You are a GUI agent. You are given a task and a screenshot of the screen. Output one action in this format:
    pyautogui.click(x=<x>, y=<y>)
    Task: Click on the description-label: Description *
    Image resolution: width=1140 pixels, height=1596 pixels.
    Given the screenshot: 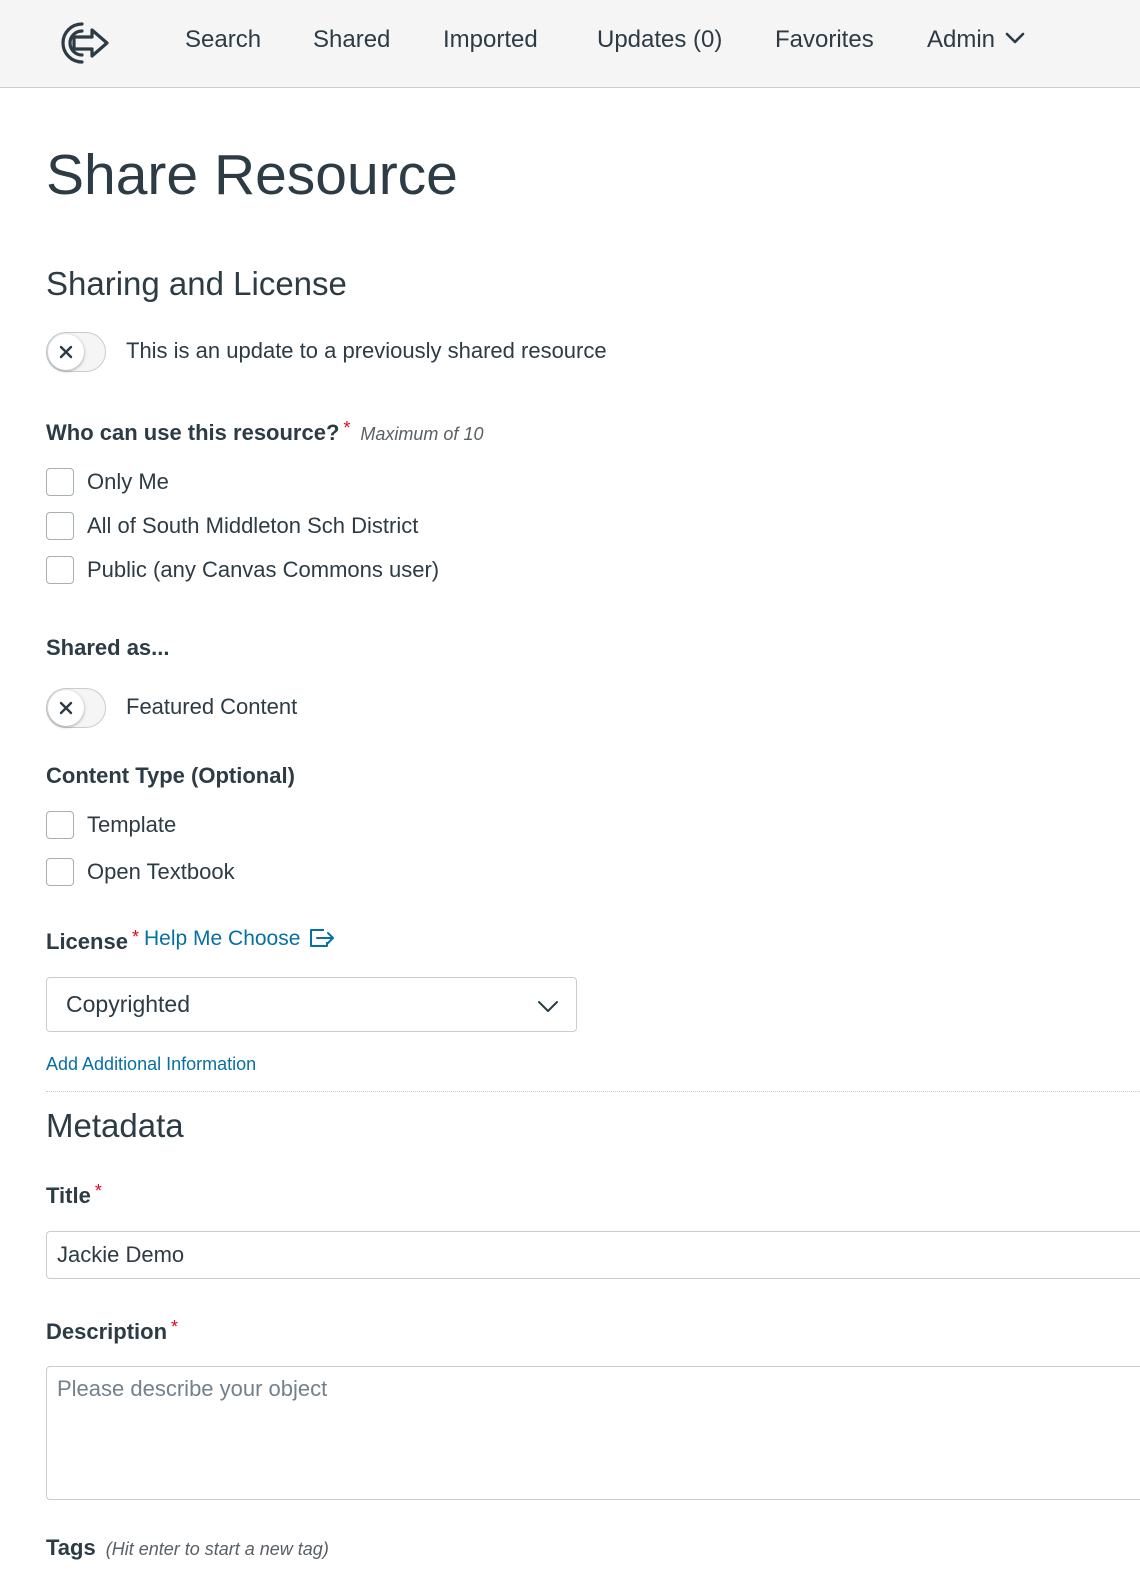 What is the action you would take?
    pyautogui.click(x=112, y=1329)
    